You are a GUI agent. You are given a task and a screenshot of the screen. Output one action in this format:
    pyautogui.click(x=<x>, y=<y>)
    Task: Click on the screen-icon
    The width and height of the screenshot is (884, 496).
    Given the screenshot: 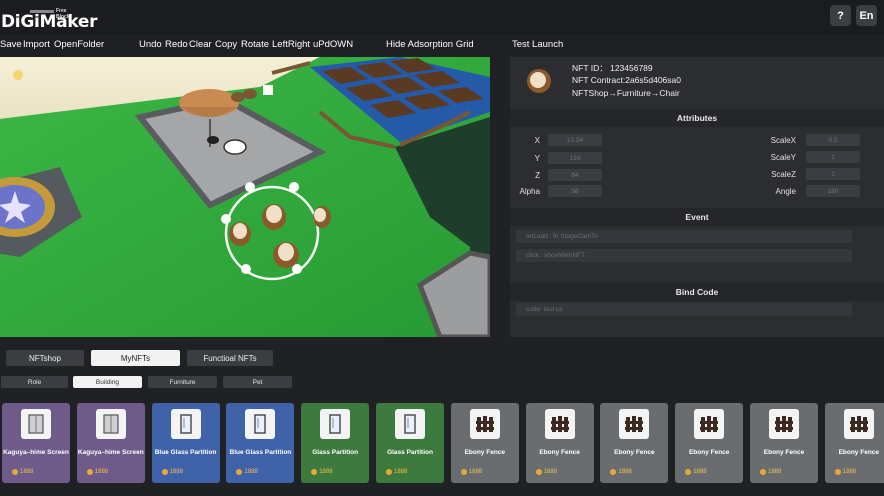 What is the action you would take?
    pyautogui.click(x=110, y=424)
    